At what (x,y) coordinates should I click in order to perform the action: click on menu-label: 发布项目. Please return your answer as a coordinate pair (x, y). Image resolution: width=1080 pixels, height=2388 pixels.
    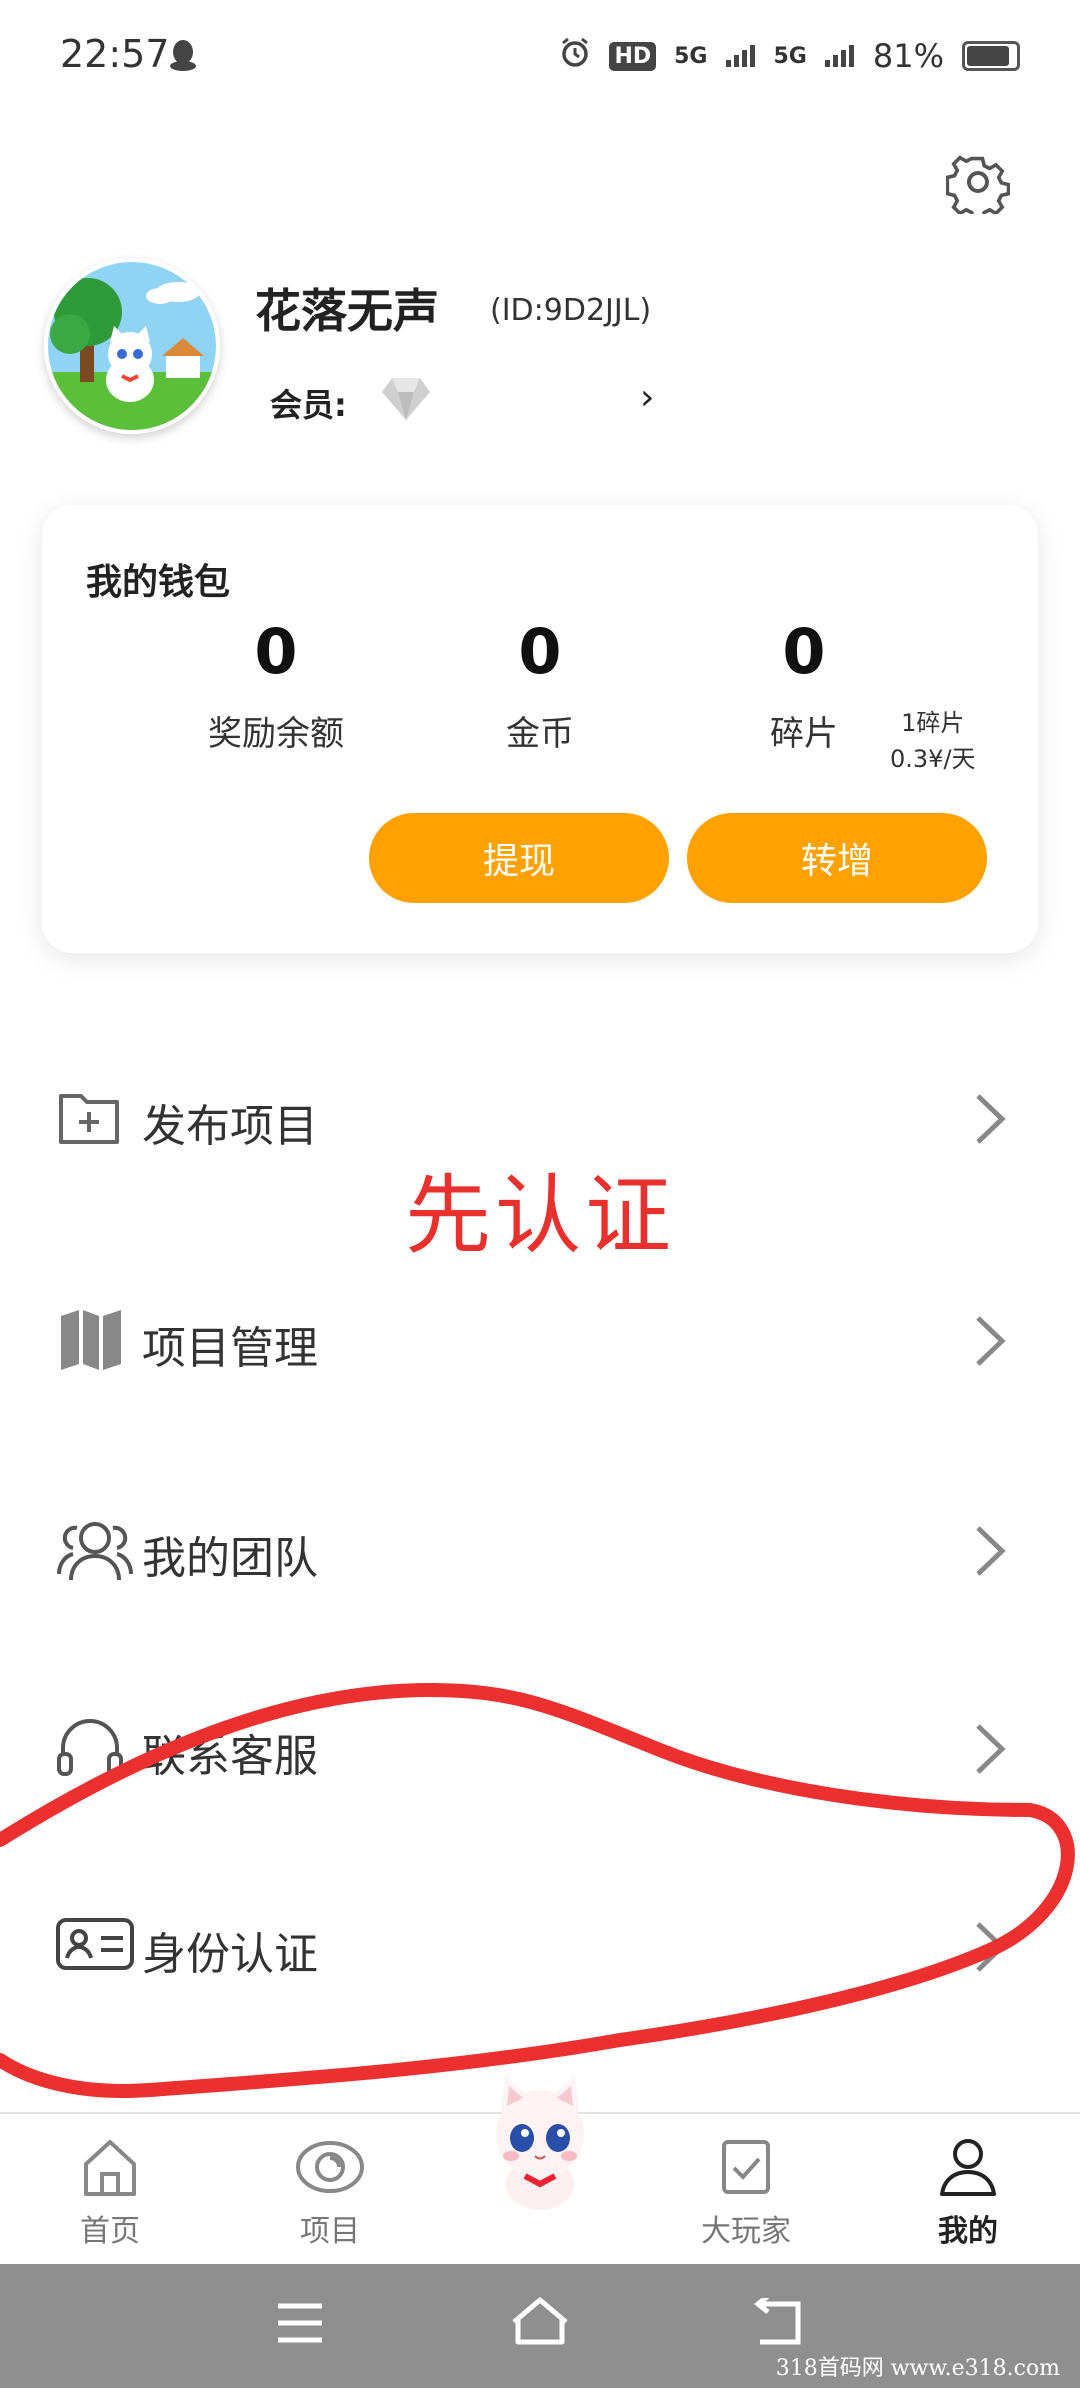
    Looking at the image, I should click on (230, 1126).